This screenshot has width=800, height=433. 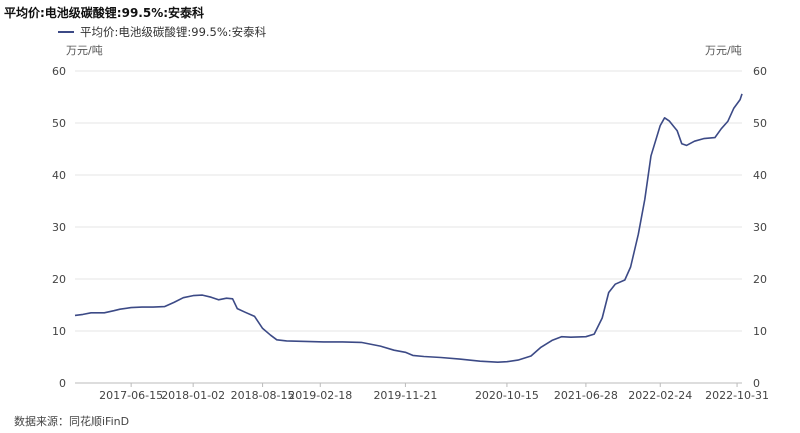 What do you see at coordinates (72, 421) in the screenshot?
I see `data-source: 数据来源：同花顺iFinD` at bounding box center [72, 421].